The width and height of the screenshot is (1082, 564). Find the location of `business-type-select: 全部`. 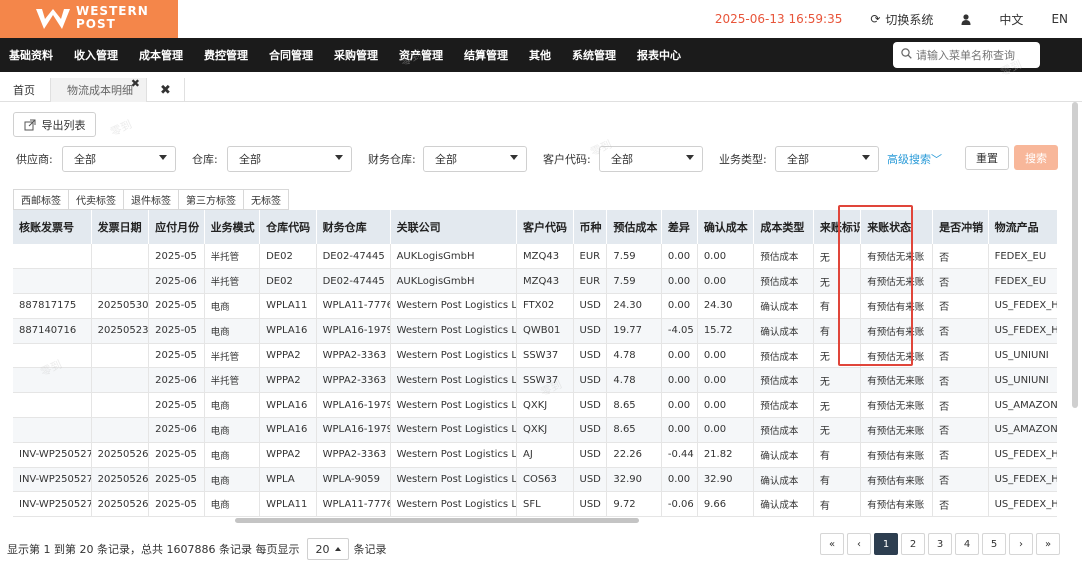

business-type-select: 全部 is located at coordinates (827, 159).